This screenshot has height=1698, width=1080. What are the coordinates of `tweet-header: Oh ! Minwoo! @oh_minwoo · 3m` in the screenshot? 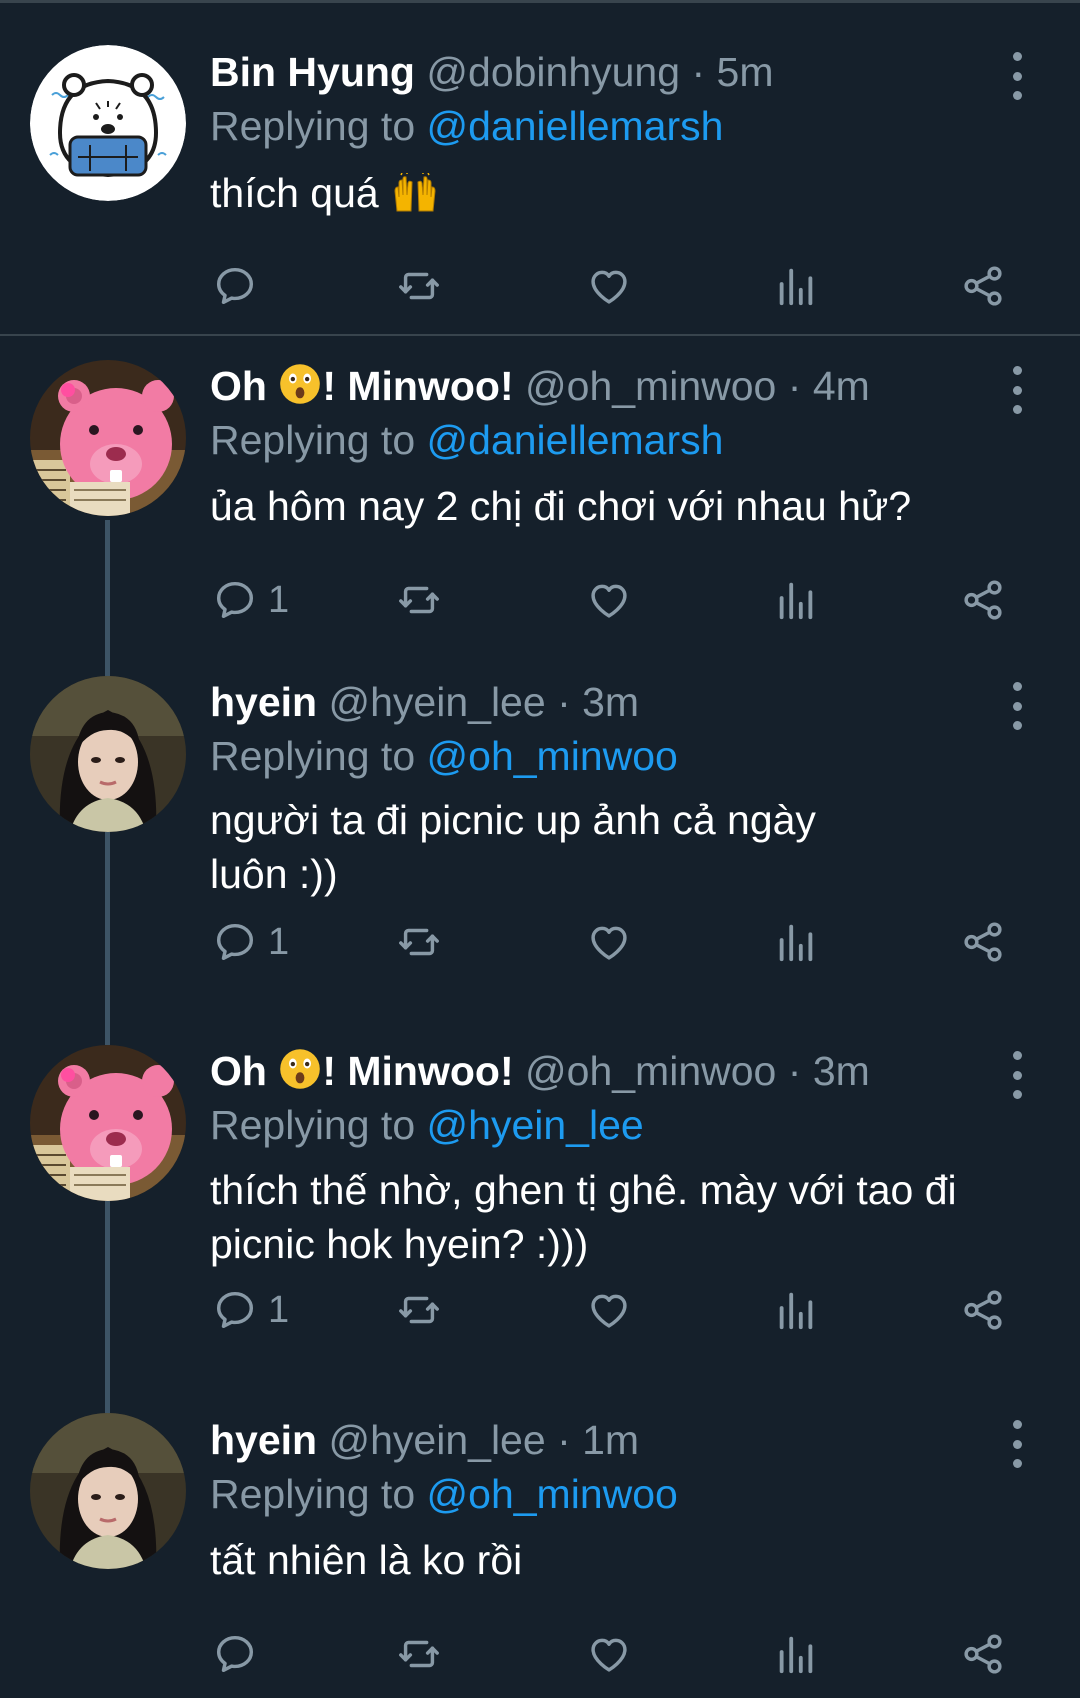 It's located at (540, 1071).